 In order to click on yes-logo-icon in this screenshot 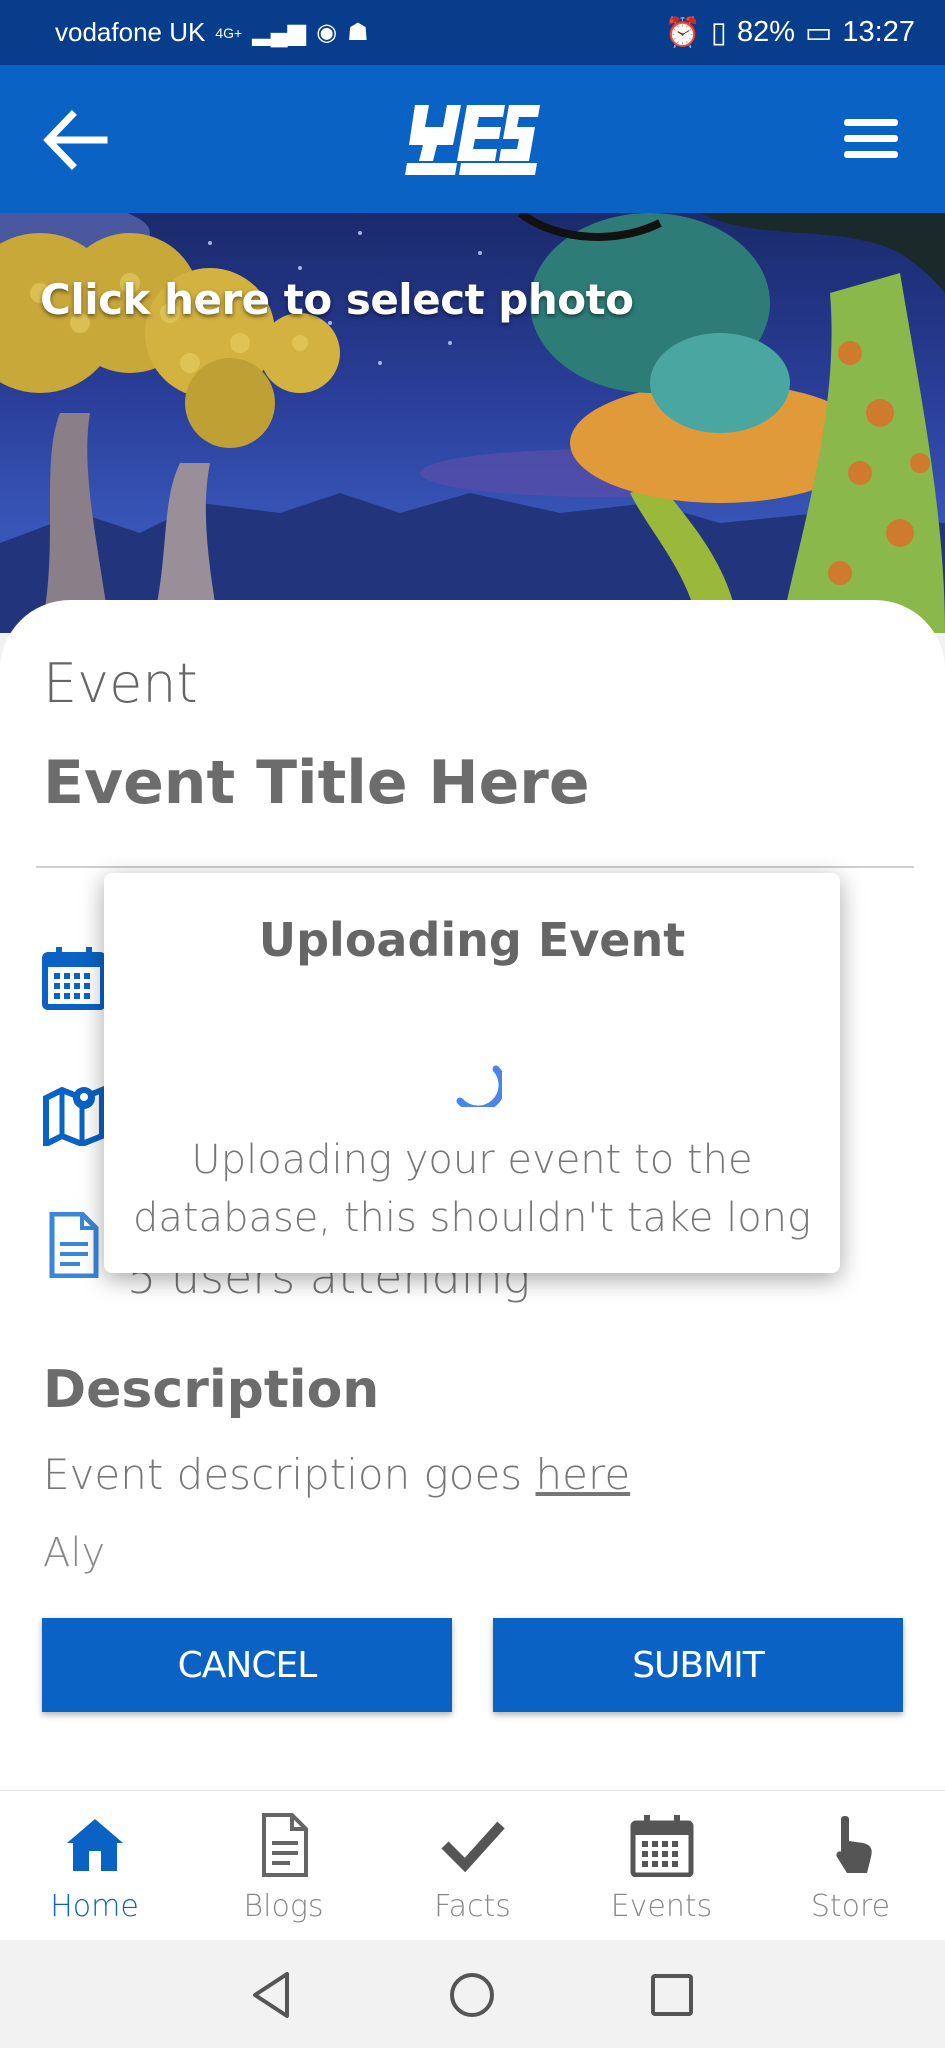, I will do `click(472, 140)`.